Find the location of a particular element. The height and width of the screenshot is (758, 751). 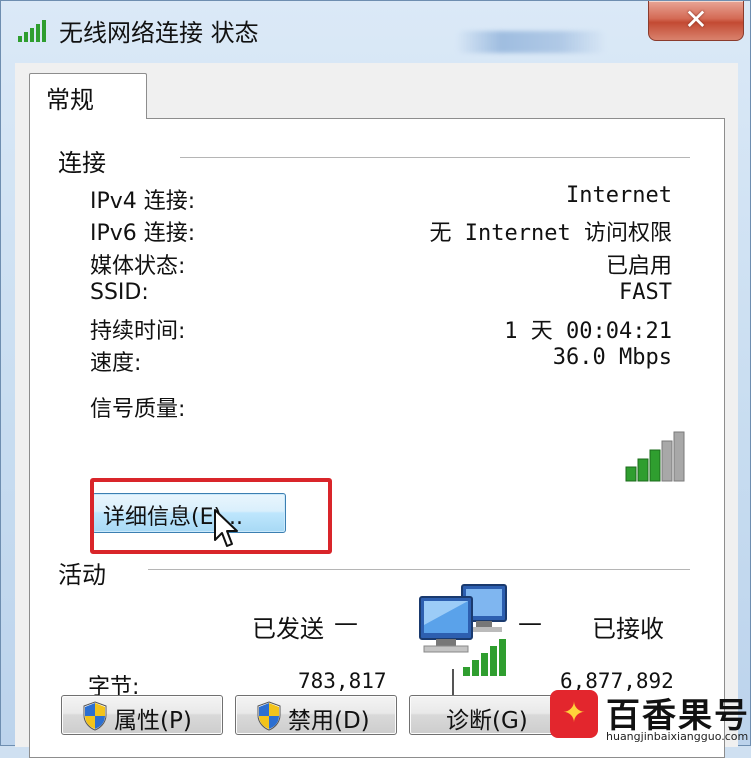

disable-button-label: 禁用(D) is located at coordinates (329, 721).